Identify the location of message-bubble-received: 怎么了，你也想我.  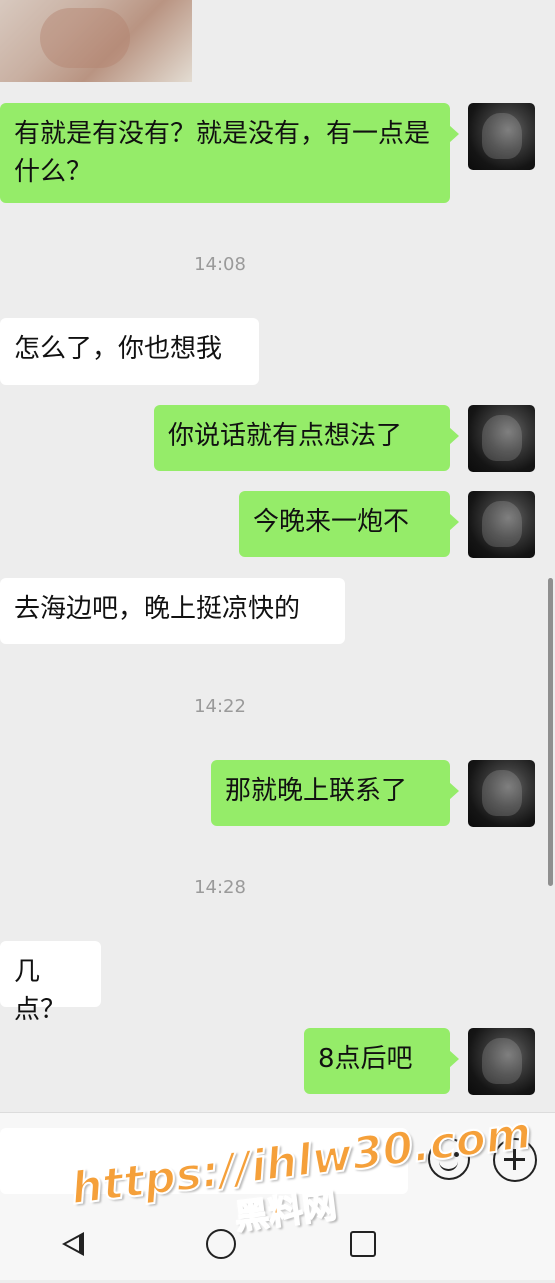
(129, 351).